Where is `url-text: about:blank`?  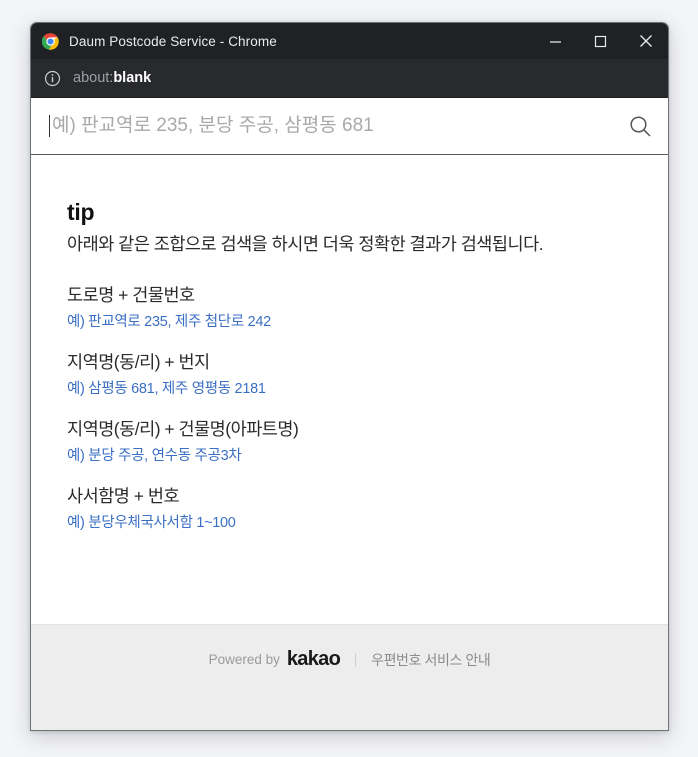 url-text: about:blank is located at coordinates (112, 78).